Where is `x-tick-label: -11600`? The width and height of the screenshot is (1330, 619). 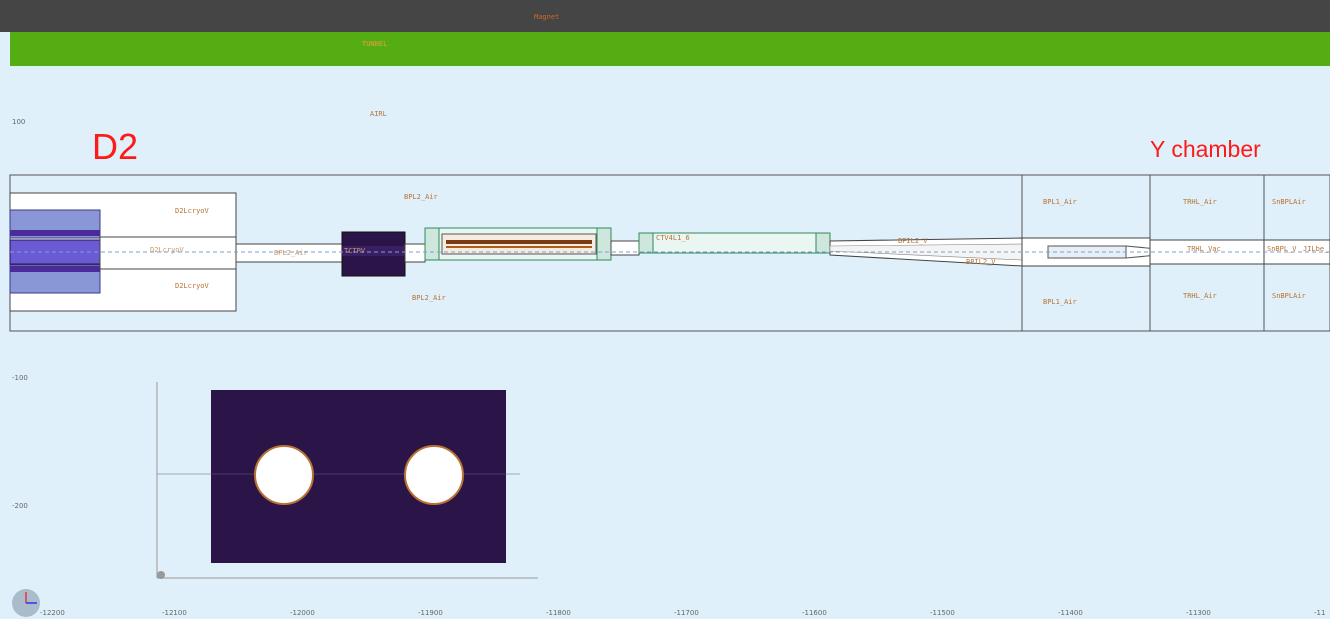 x-tick-label: -11600 is located at coordinates (814, 613).